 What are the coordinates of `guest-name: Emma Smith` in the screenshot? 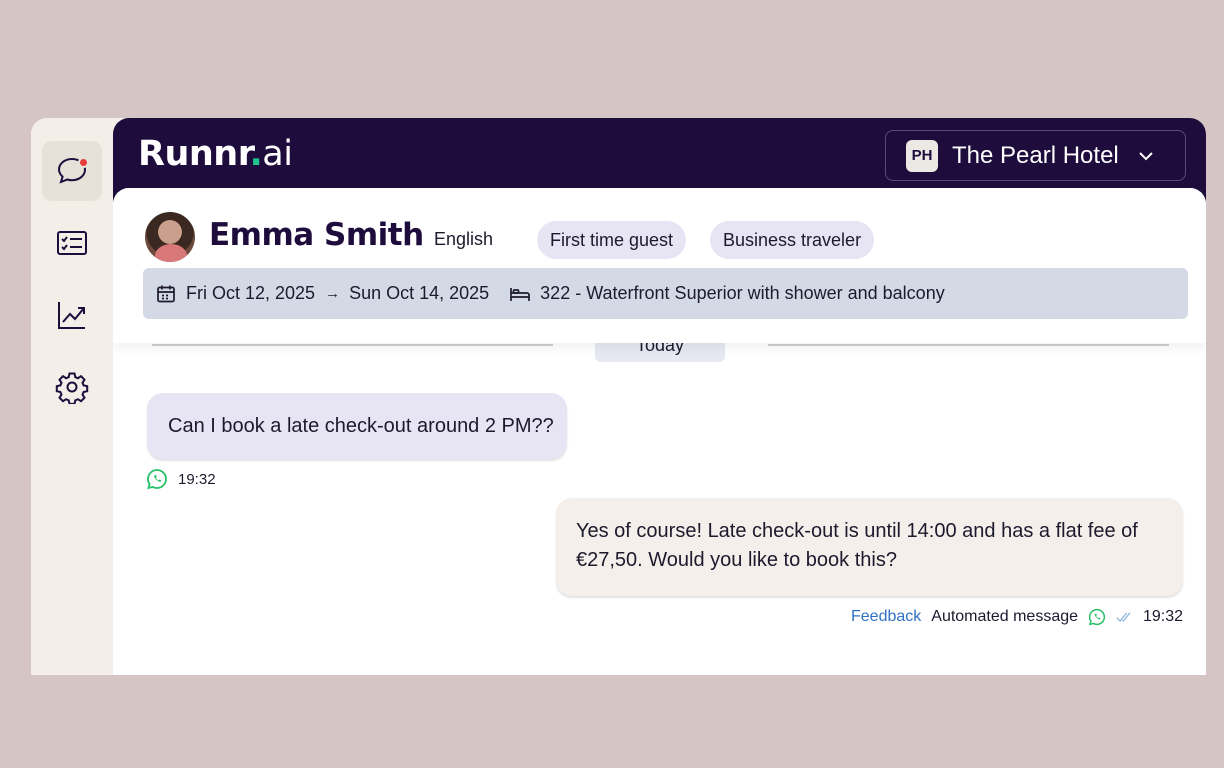 It's located at (316, 235).